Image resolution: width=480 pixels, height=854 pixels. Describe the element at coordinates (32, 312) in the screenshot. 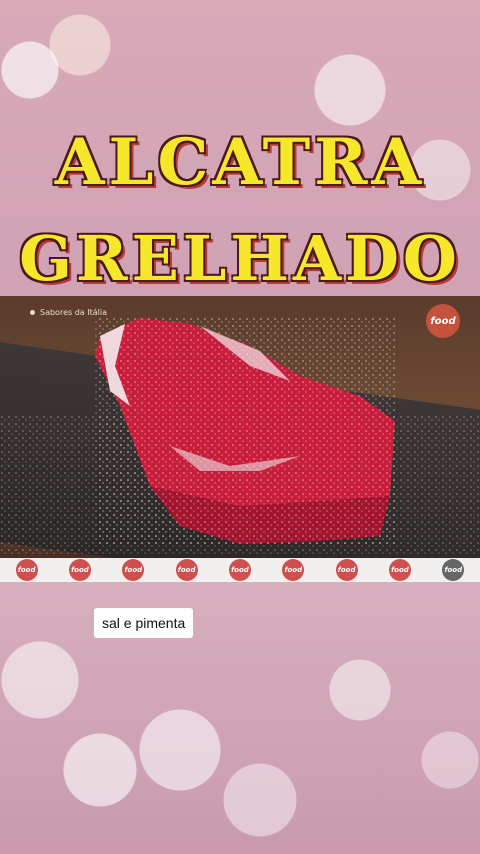

I see `watermark-dot-icon` at that location.